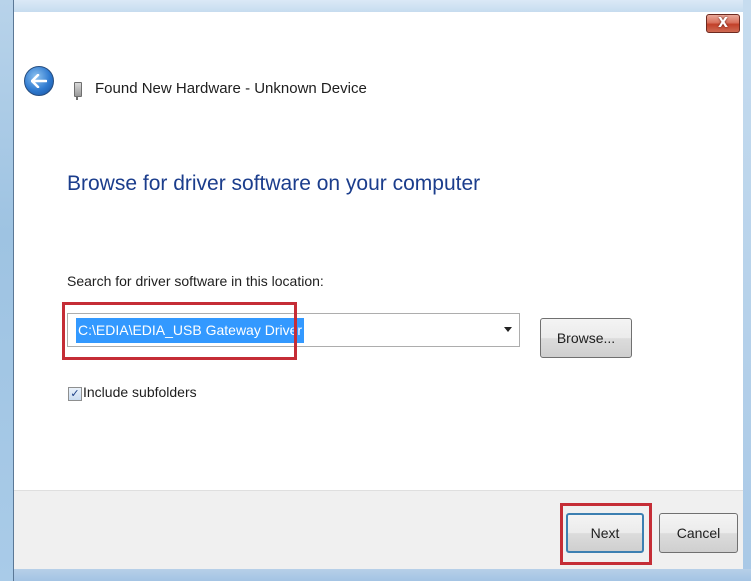  I want to click on back-button, so click(39, 81).